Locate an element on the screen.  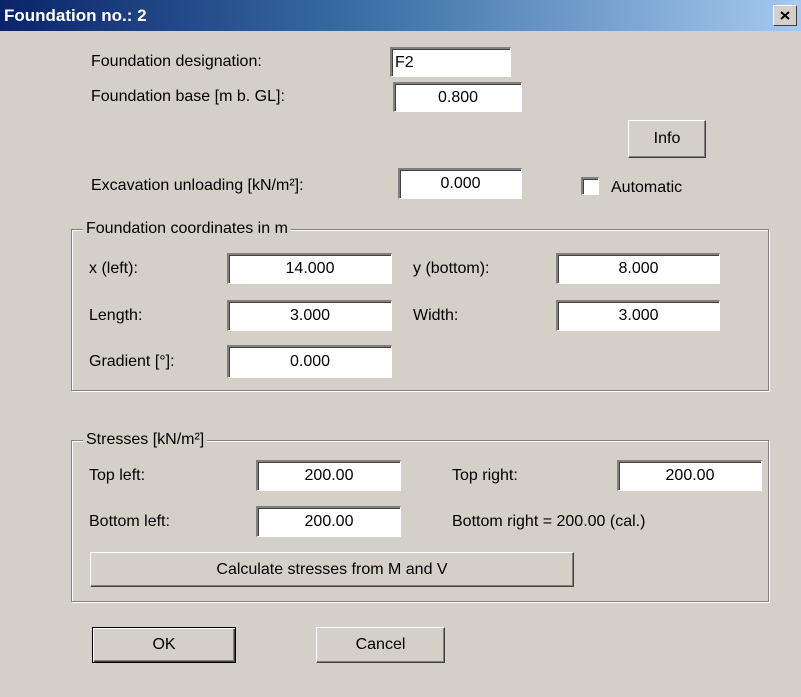
top-right-field is located at coordinates (689, 475).